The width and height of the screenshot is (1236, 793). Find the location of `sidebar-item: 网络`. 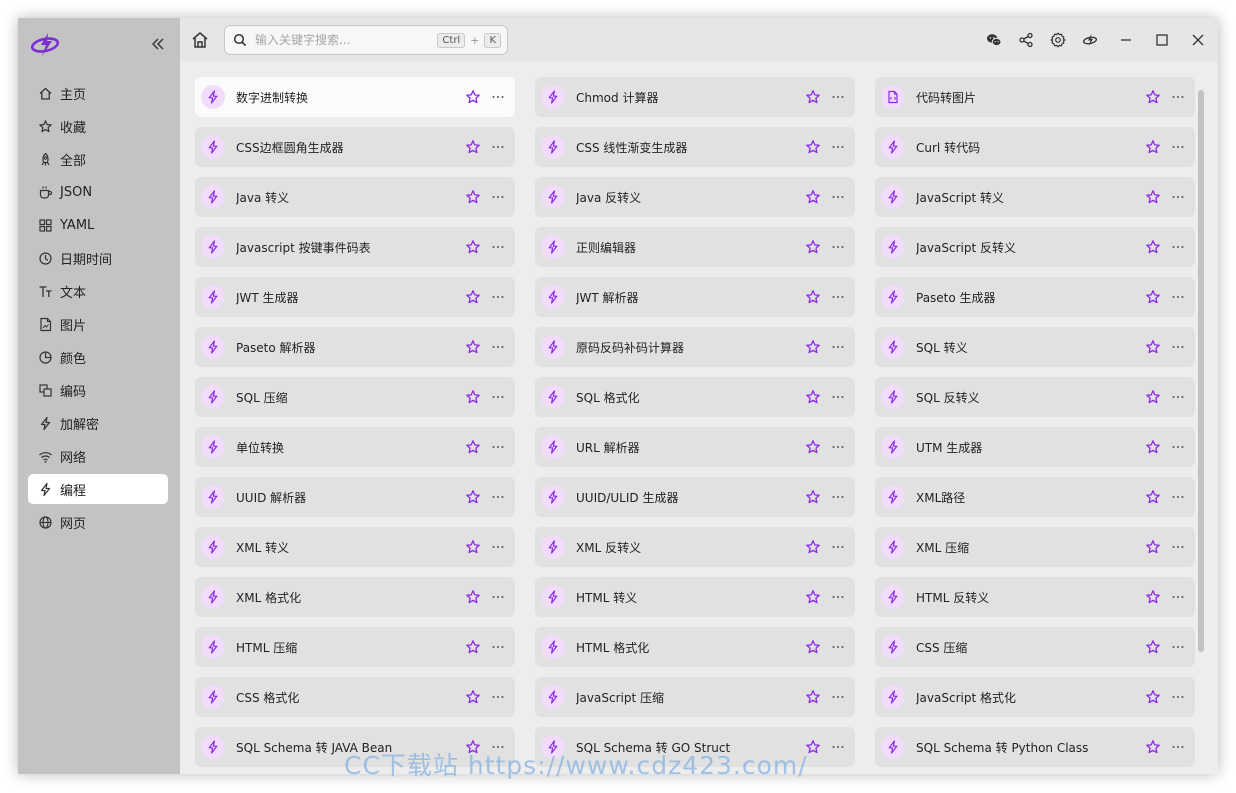

sidebar-item: 网络 is located at coordinates (98, 456).